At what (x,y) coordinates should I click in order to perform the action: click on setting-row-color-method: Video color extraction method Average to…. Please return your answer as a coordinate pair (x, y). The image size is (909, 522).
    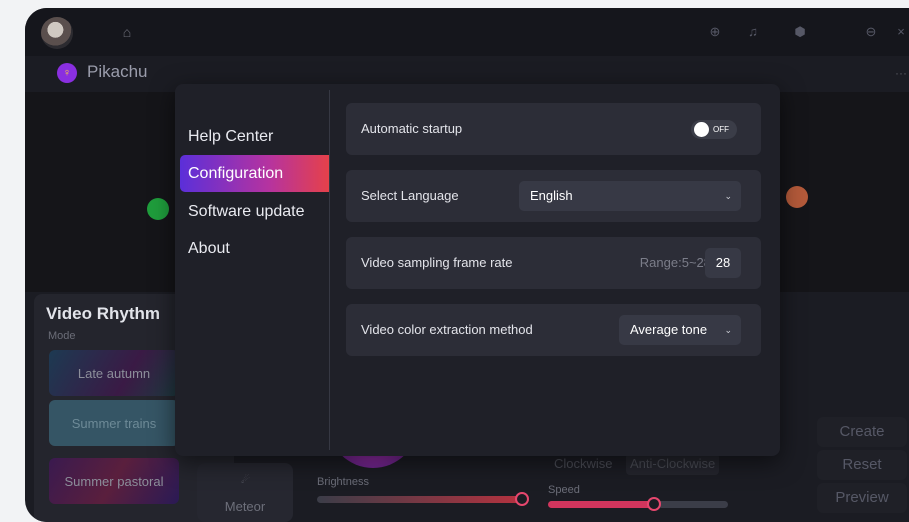
    Looking at the image, I should click on (553, 330).